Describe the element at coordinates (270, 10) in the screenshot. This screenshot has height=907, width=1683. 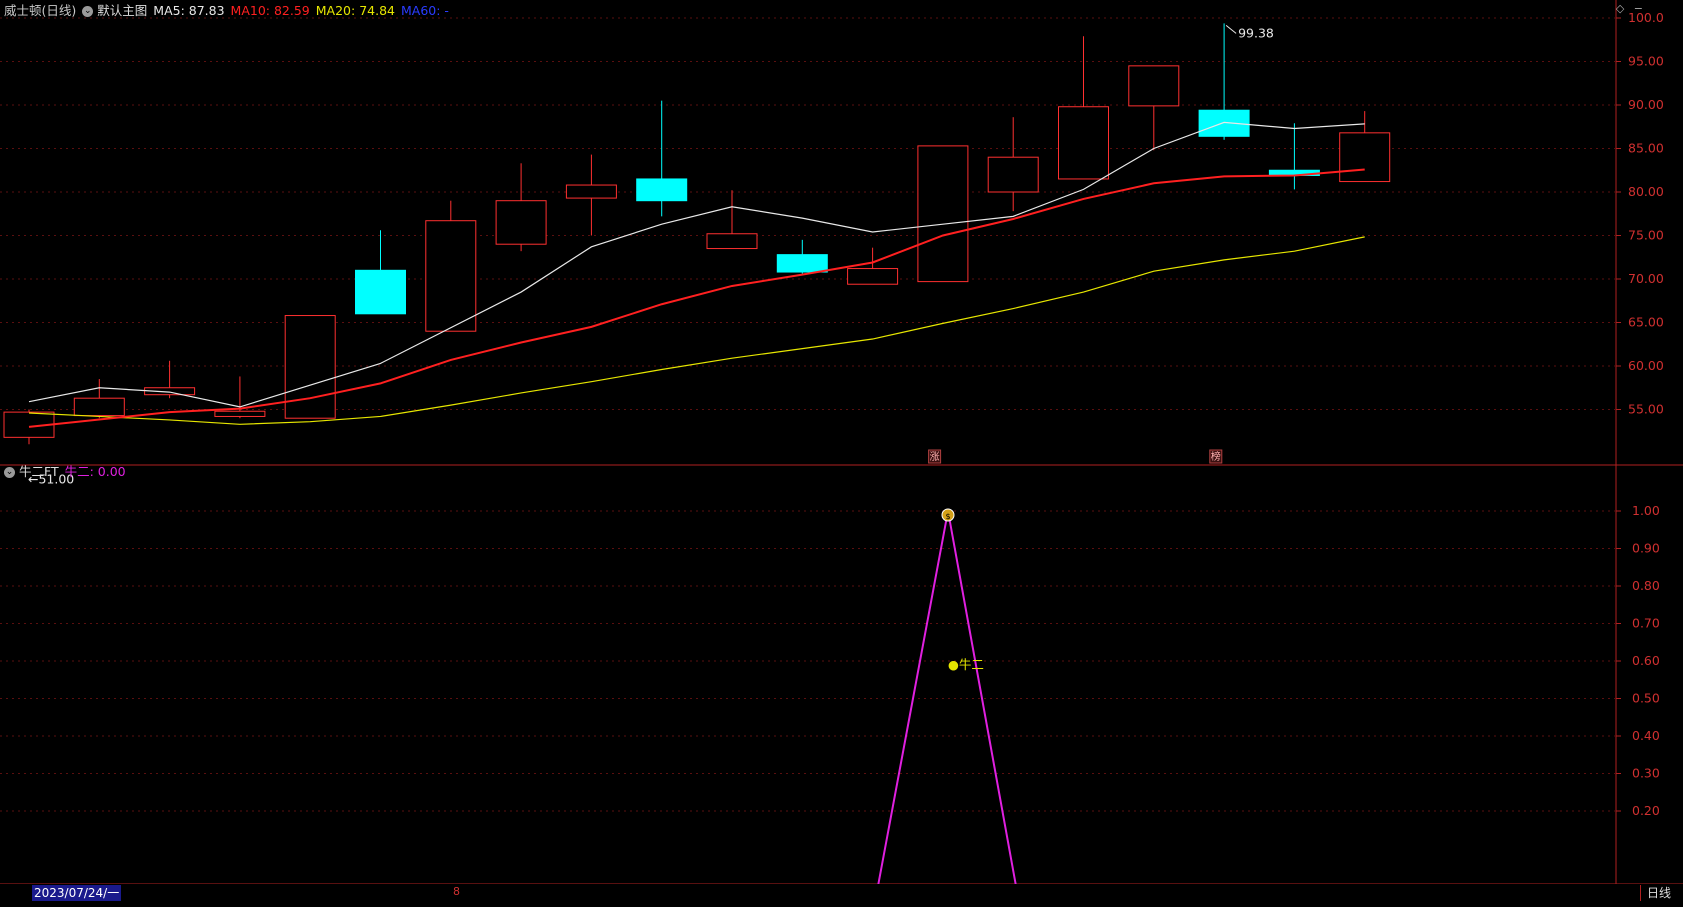
I see `ma10-value: MA10: 82.59` at that location.